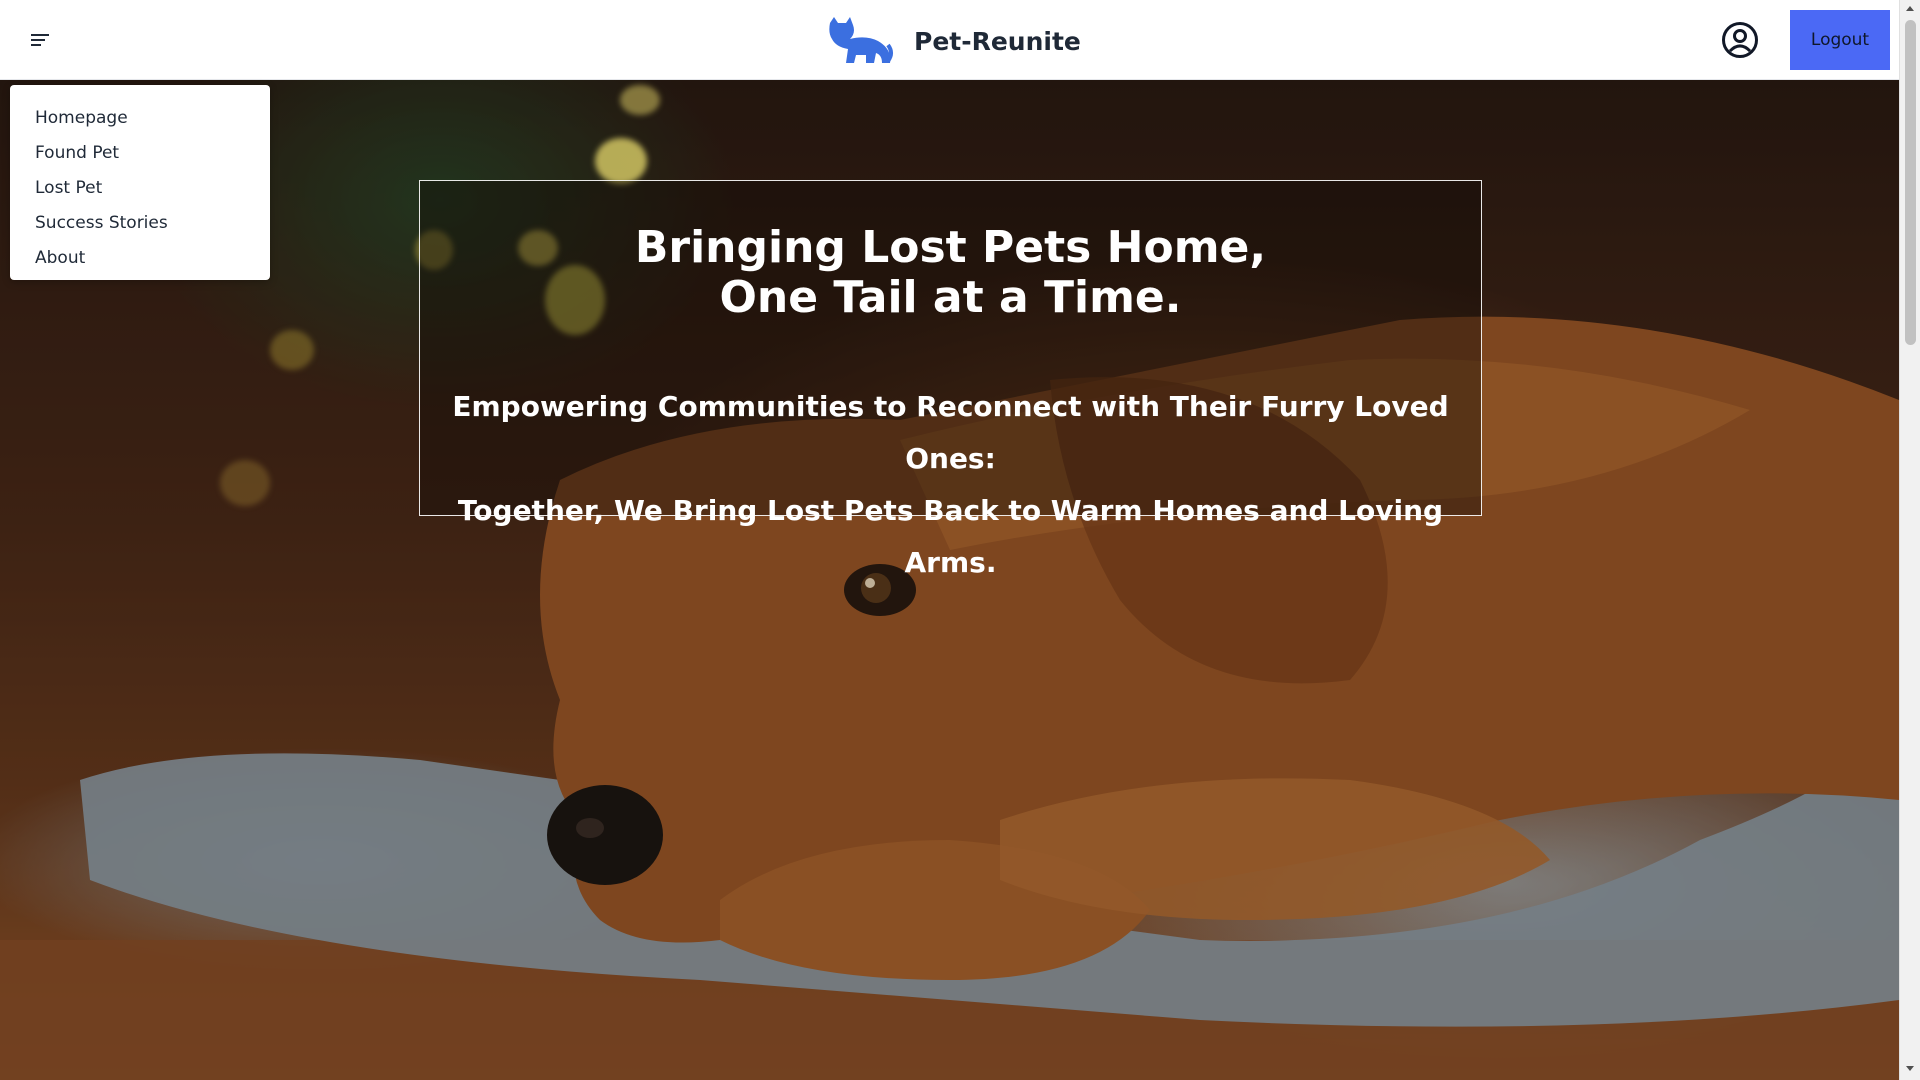 Image resolution: width=1920 pixels, height=1080 pixels. Describe the element at coordinates (950, 247) in the screenshot. I see `hero-title-line-1: Bringing Lost Pets Home,` at that location.